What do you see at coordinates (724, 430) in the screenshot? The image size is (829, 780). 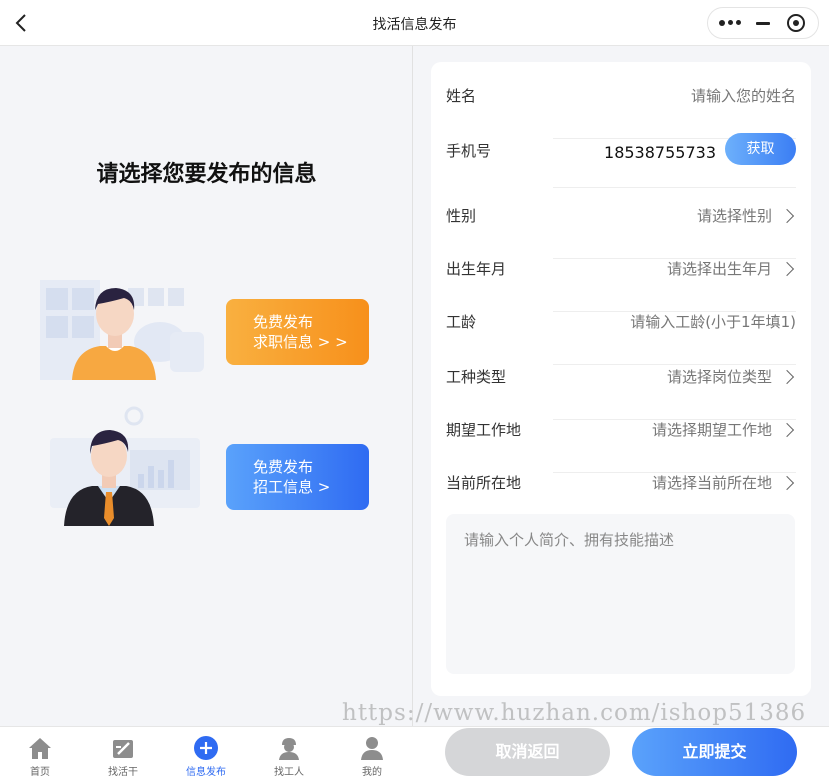 I see `expected-location-select: 请选择期望工作地` at bounding box center [724, 430].